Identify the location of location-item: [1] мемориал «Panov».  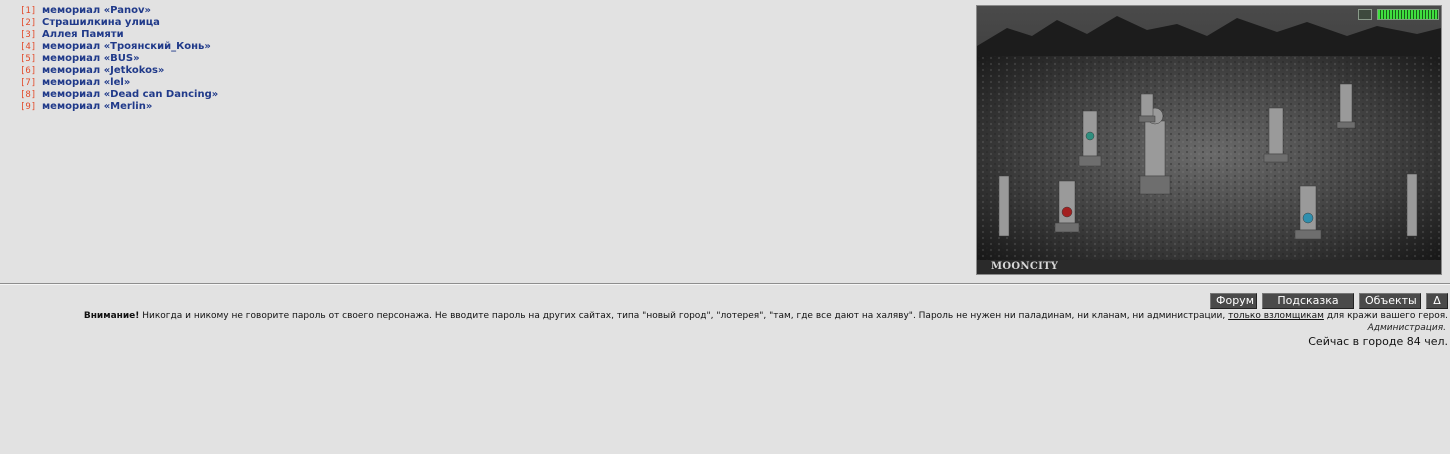
(119, 11).